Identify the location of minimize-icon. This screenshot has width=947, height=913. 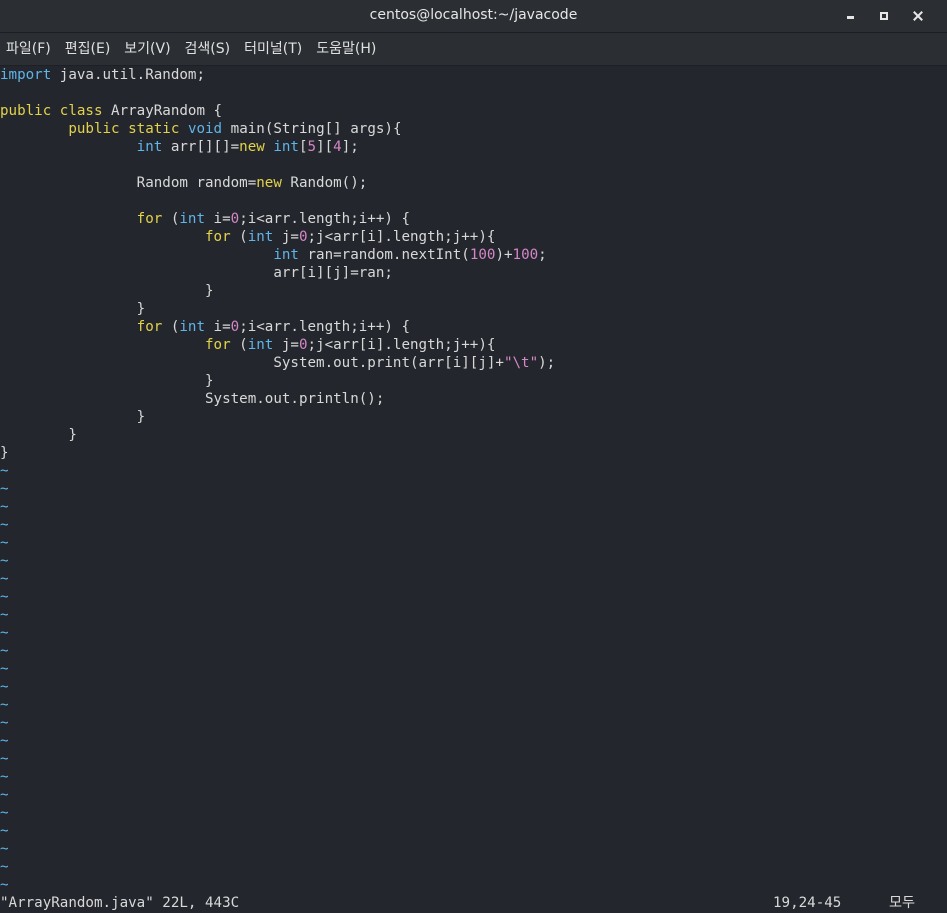
(850, 17).